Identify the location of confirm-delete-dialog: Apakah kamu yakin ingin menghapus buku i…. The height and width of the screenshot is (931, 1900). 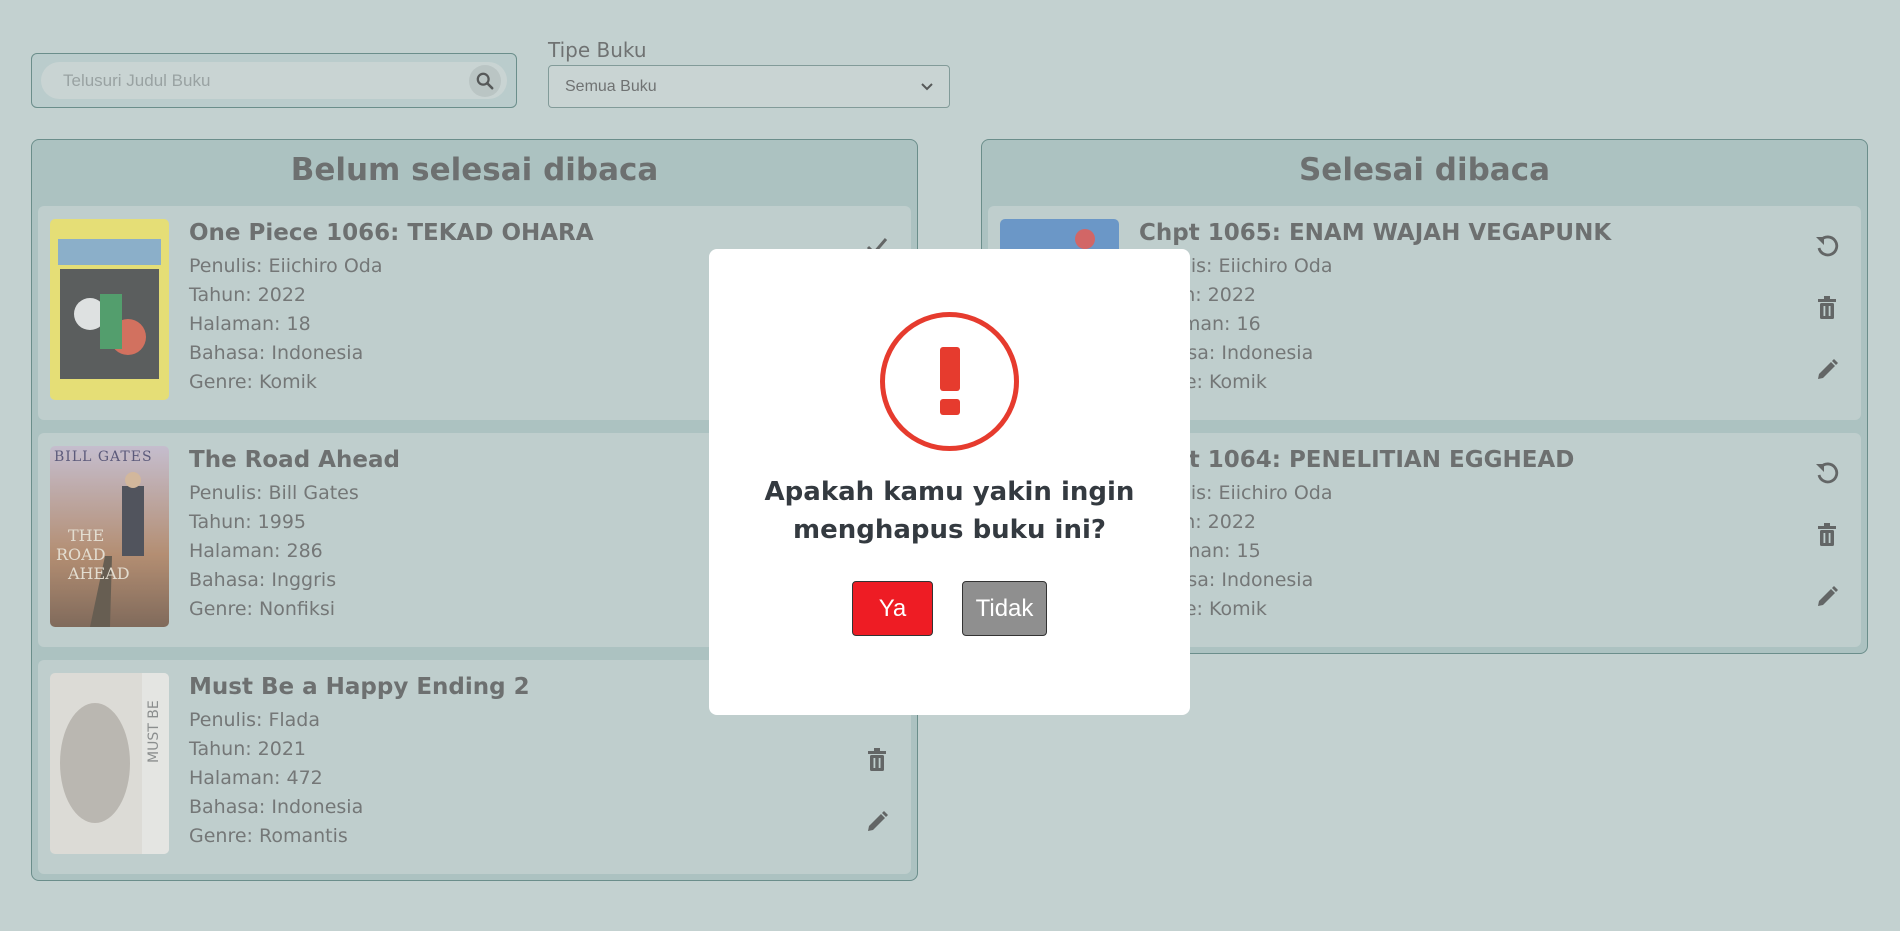
(949, 482).